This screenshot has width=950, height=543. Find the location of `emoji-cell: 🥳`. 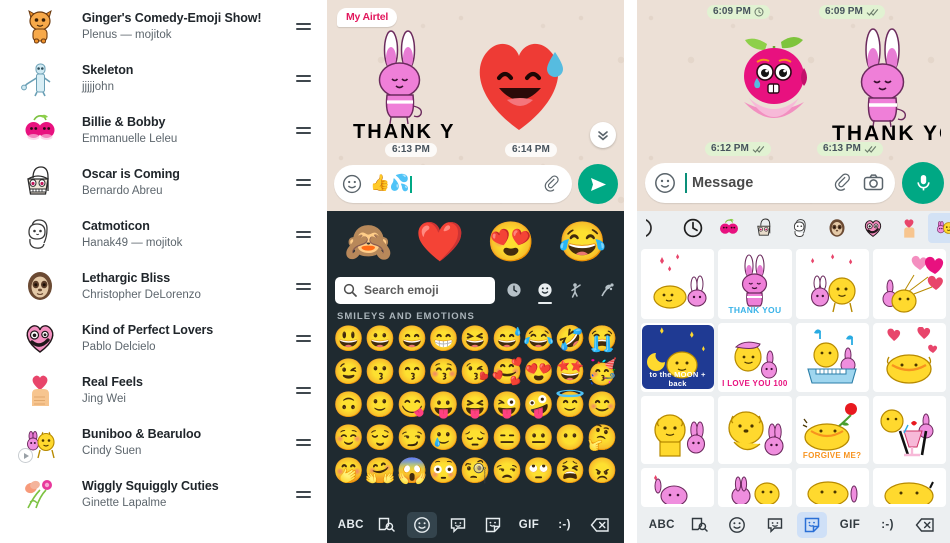

emoji-cell: 🥳 is located at coordinates (602, 372).